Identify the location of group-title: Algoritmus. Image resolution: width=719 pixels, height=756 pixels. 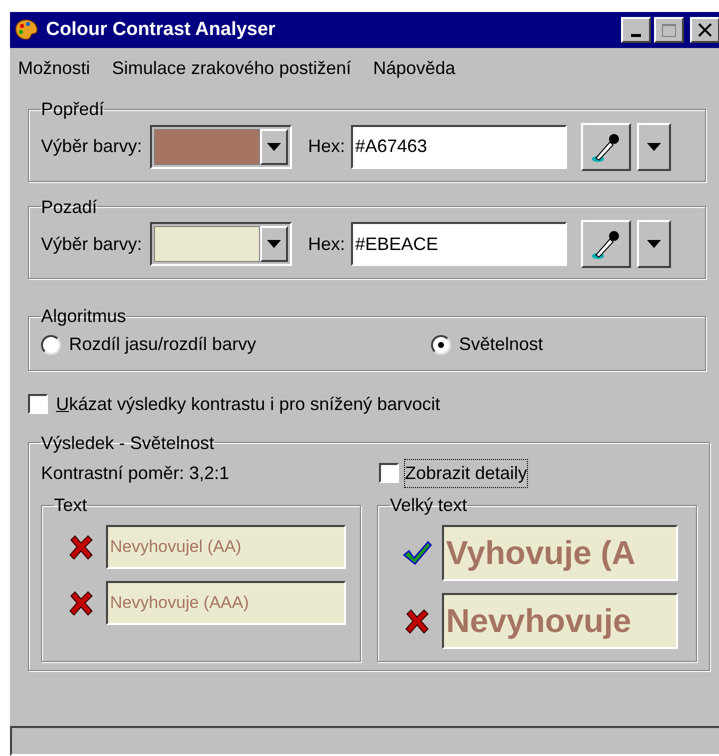
(83, 316).